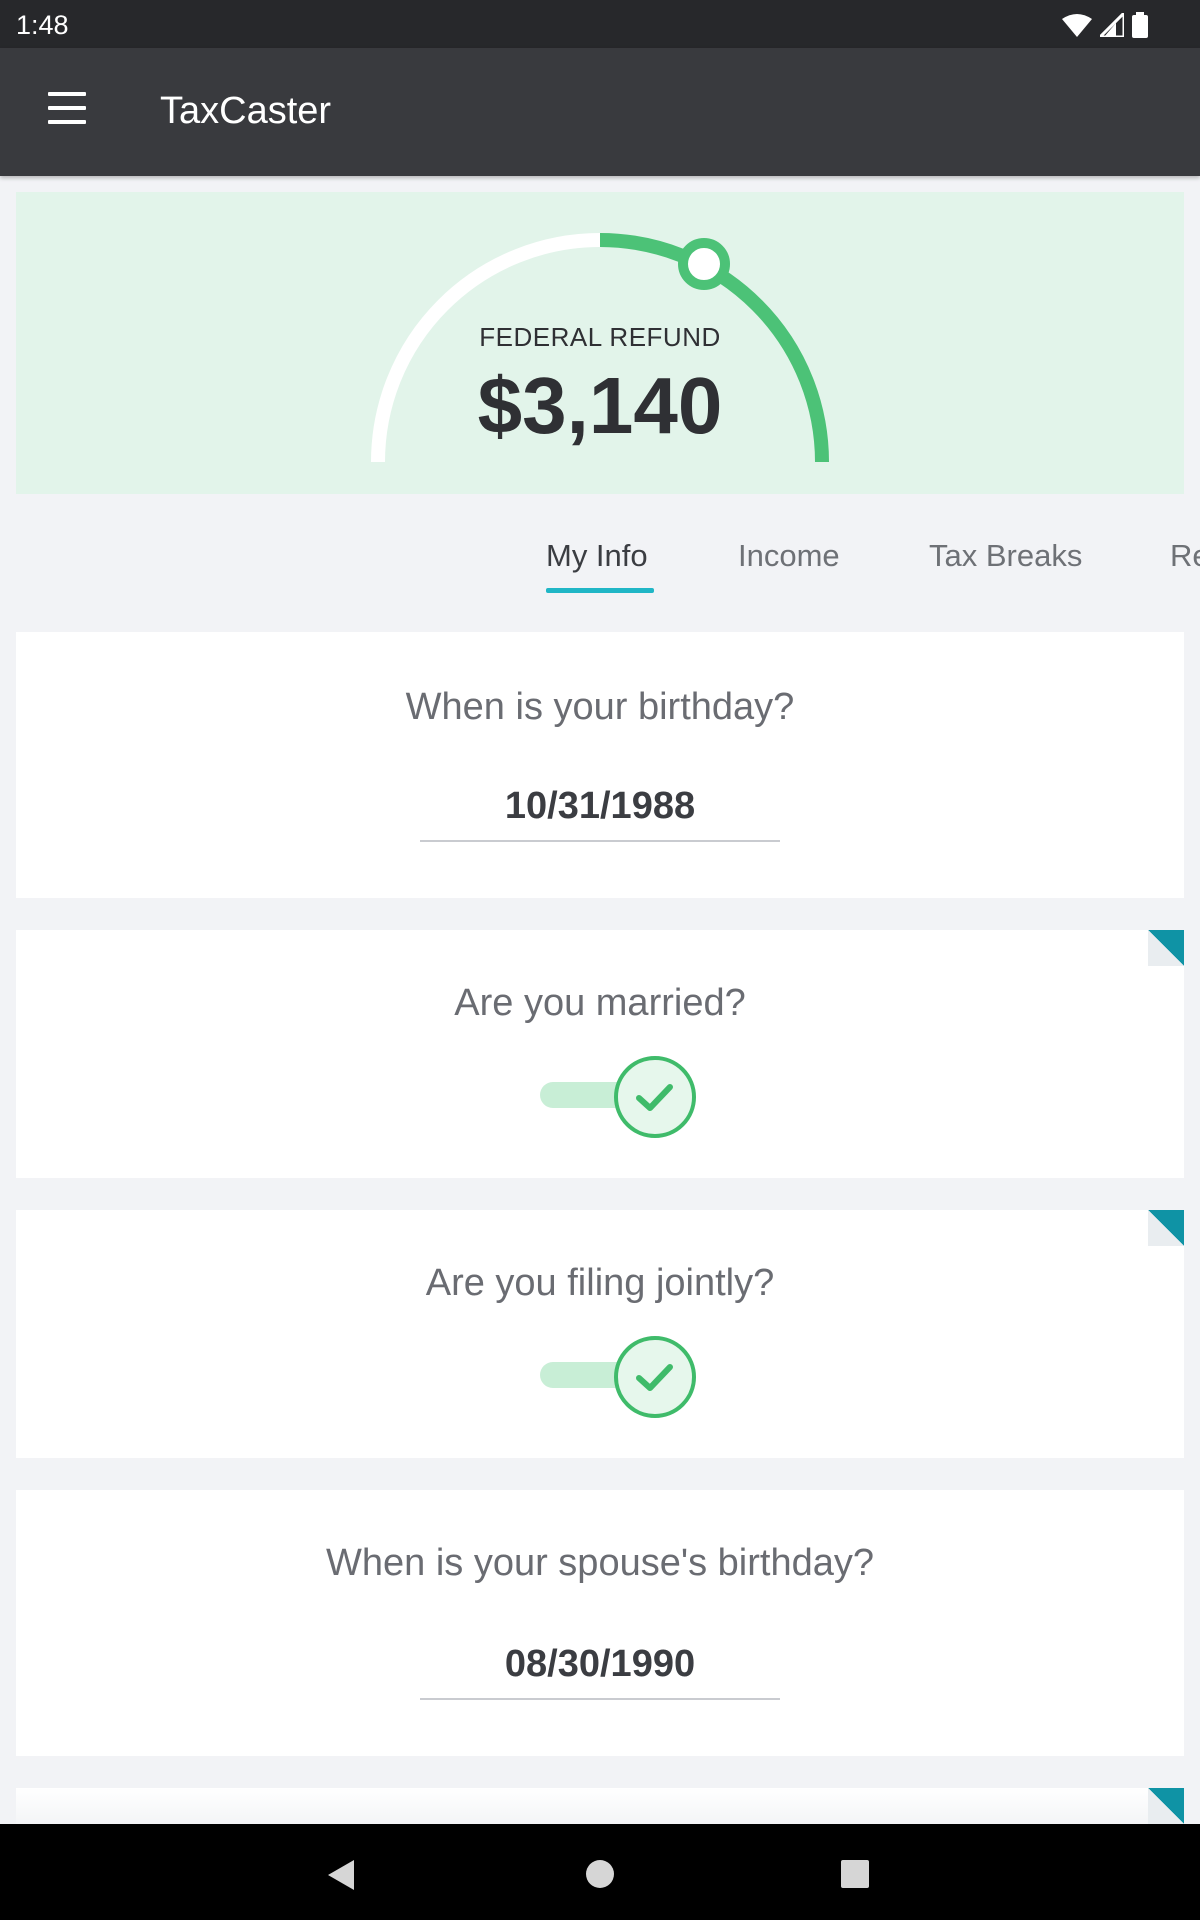 This screenshot has width=1200, height=1920. What do you see at coordinates (600, 590) in the screenshot?
I see `tab-indicator` at bounding box center [600, 590].